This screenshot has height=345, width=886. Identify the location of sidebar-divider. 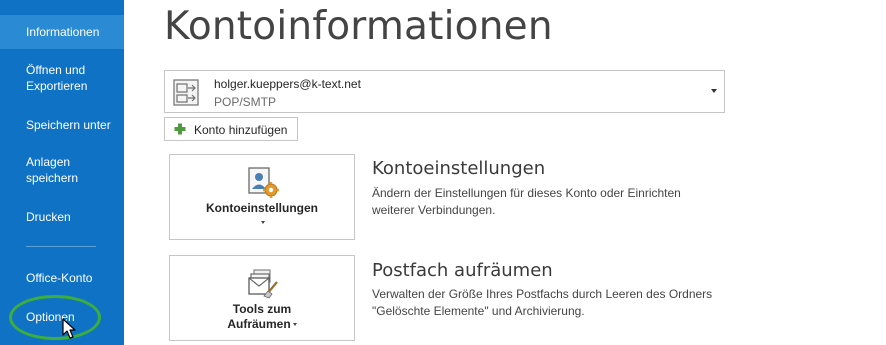
(61, 246).